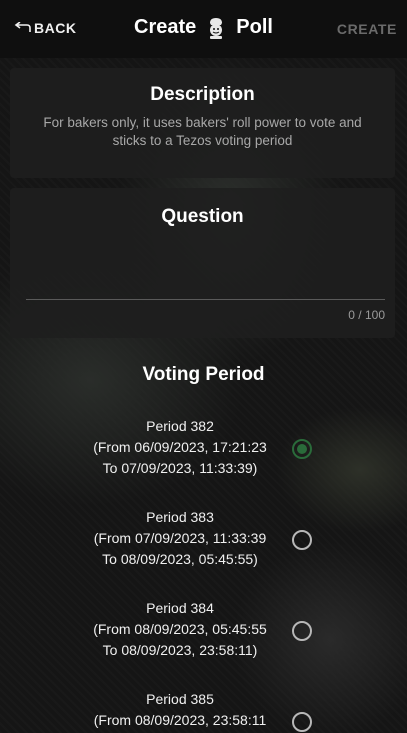  Describe the element at coordinates (216, 28) in the screenshot. I see `baker-logo-icon` at that location.